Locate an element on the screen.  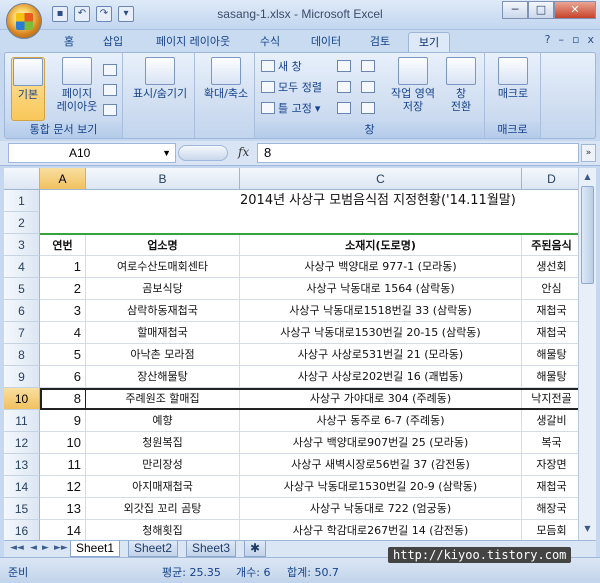
row-header-5: 5 is located at coordinates (22, 289).